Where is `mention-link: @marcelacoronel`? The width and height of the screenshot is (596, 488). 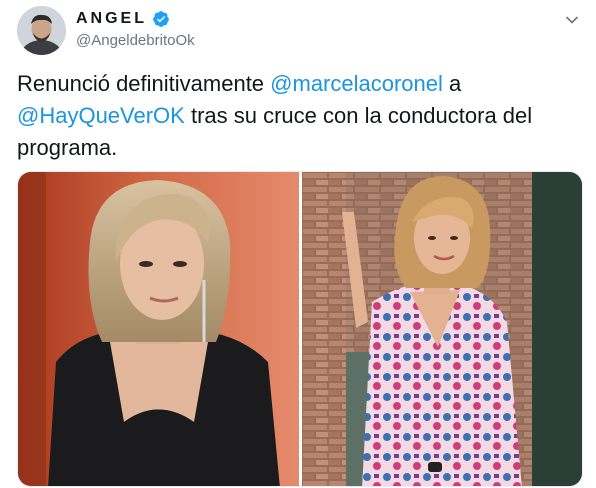
mention-link: @marcelacoronel is located at coordinates (356, 83).